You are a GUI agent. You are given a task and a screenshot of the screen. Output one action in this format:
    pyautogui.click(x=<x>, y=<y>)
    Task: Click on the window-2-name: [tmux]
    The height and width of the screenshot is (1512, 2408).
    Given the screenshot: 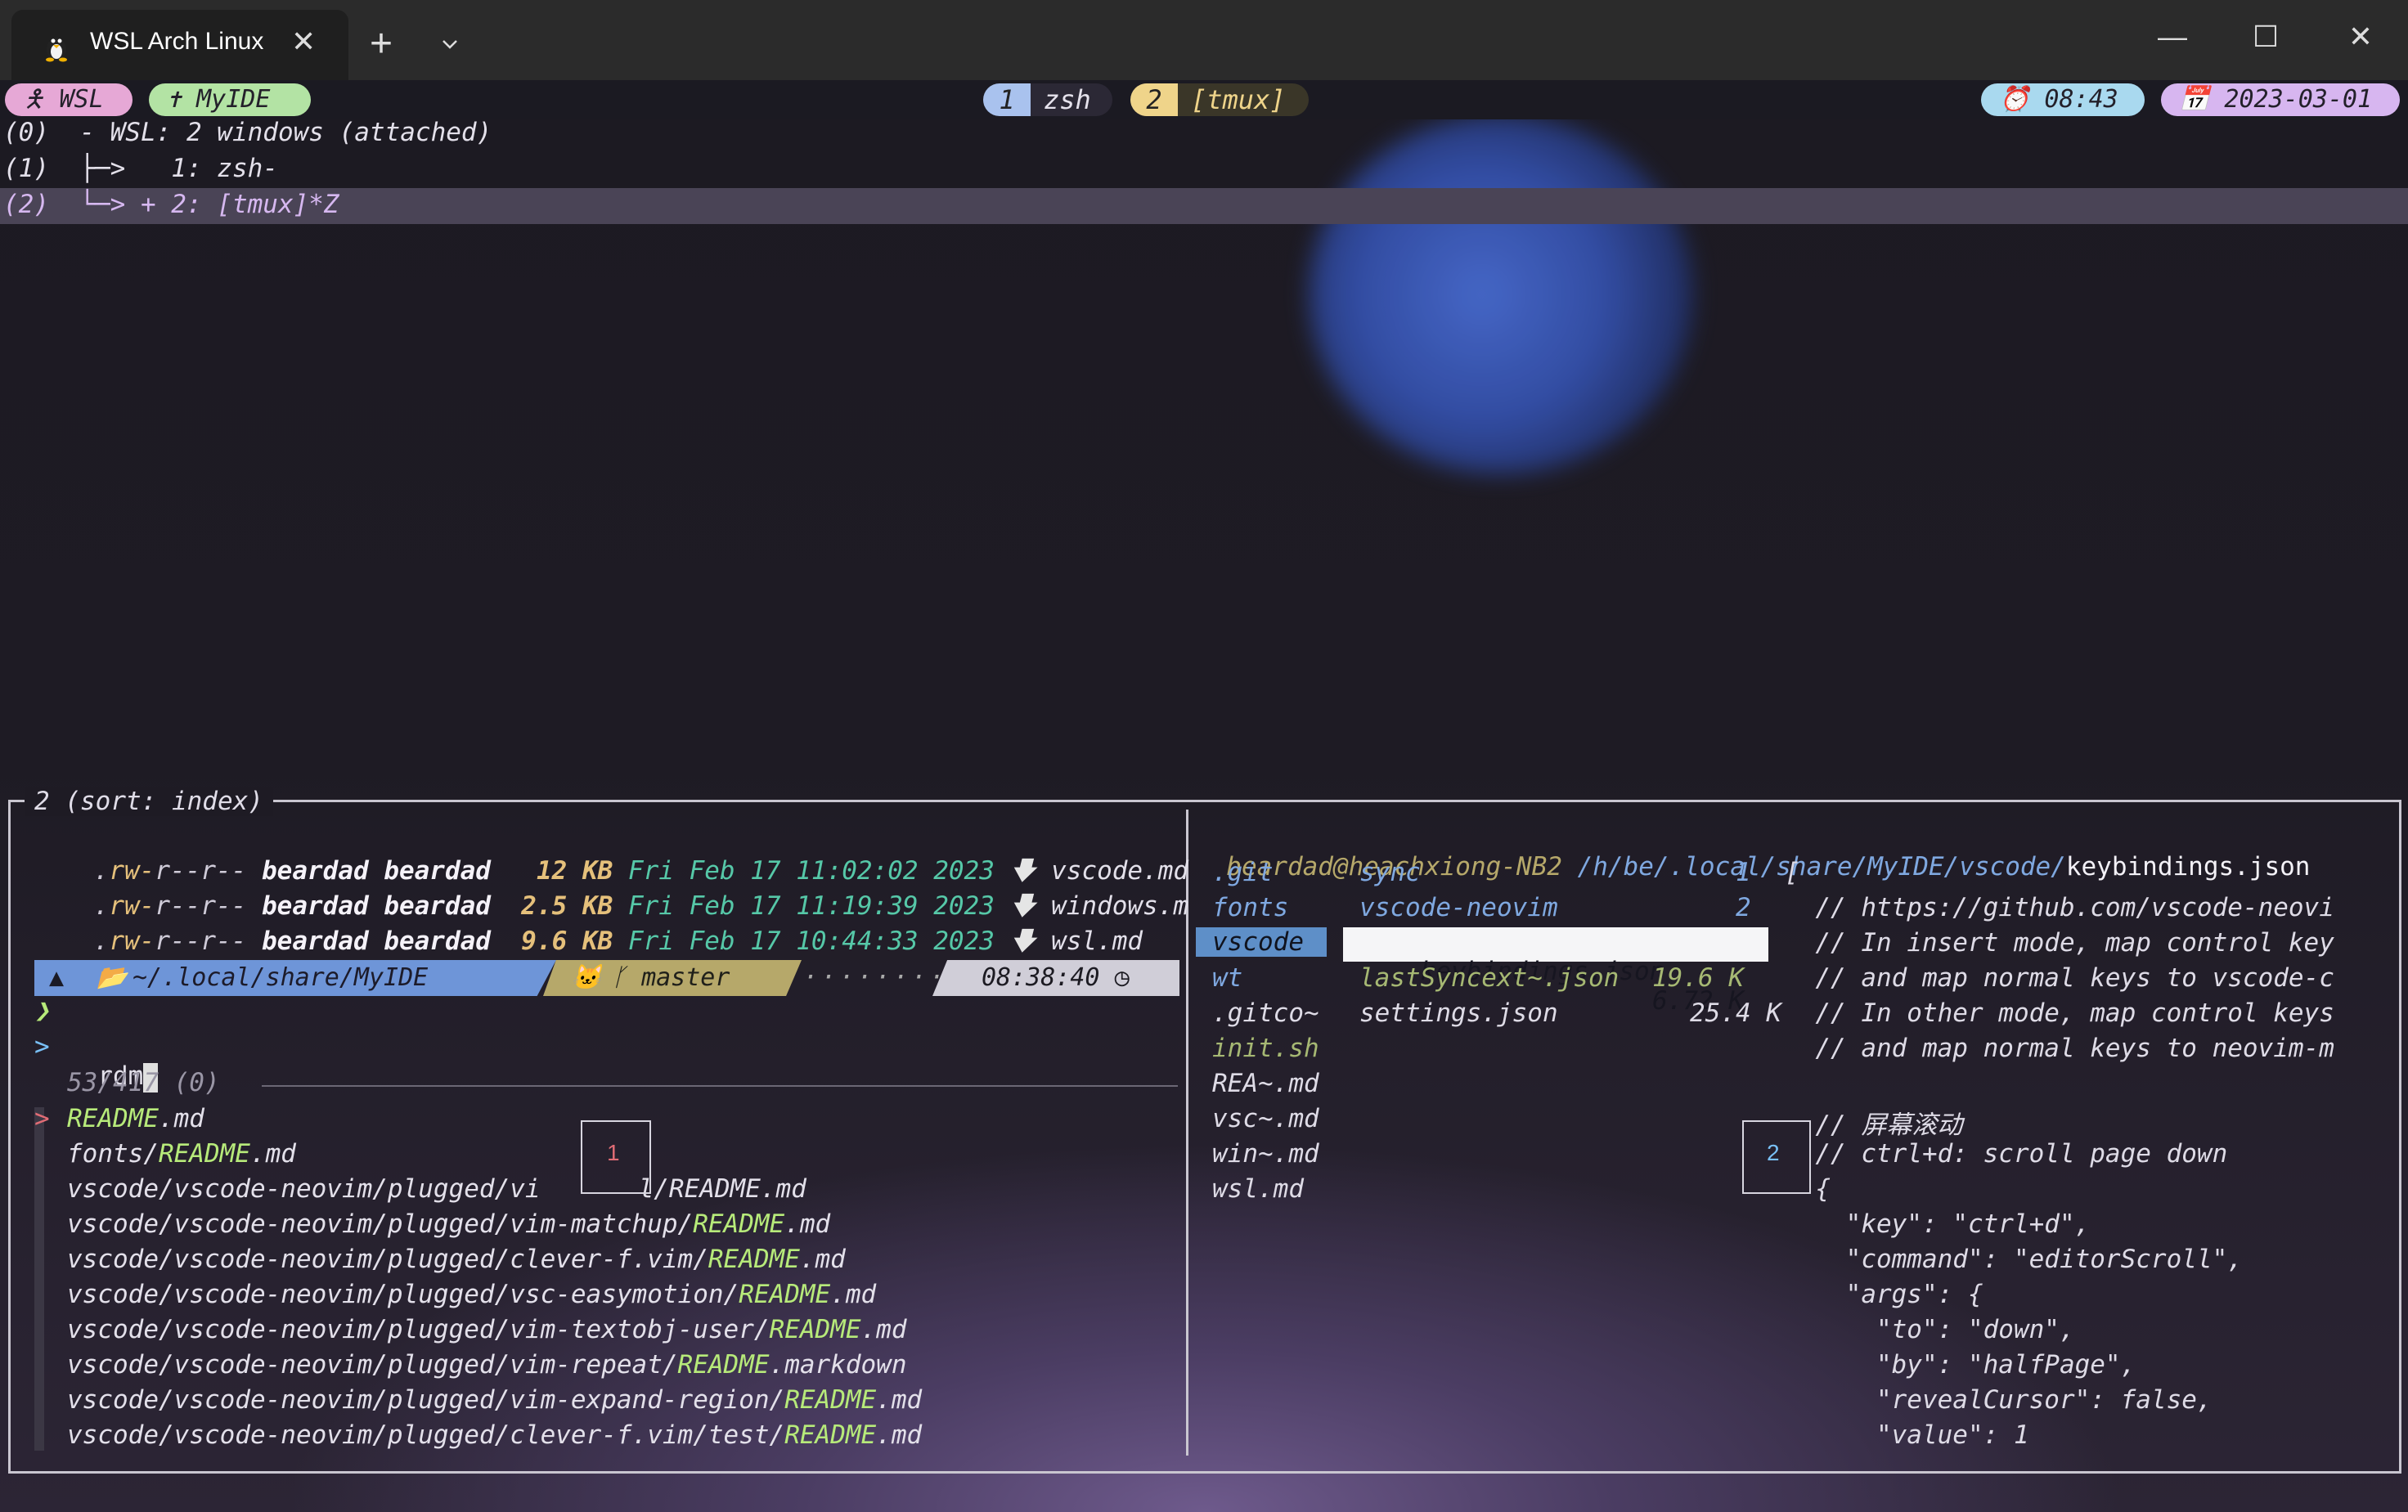 What is the action you would take?
    pyautogui.click(x=1243, y=99)
    